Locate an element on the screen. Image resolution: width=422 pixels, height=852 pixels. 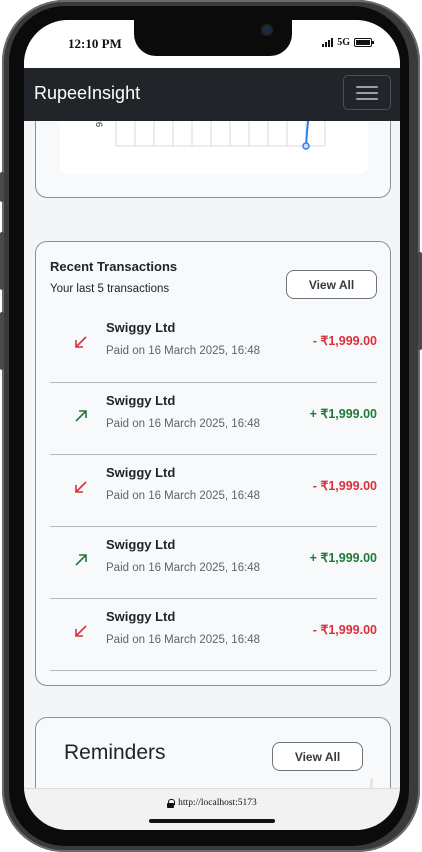
chart-line is located at coordinates (307, 134).